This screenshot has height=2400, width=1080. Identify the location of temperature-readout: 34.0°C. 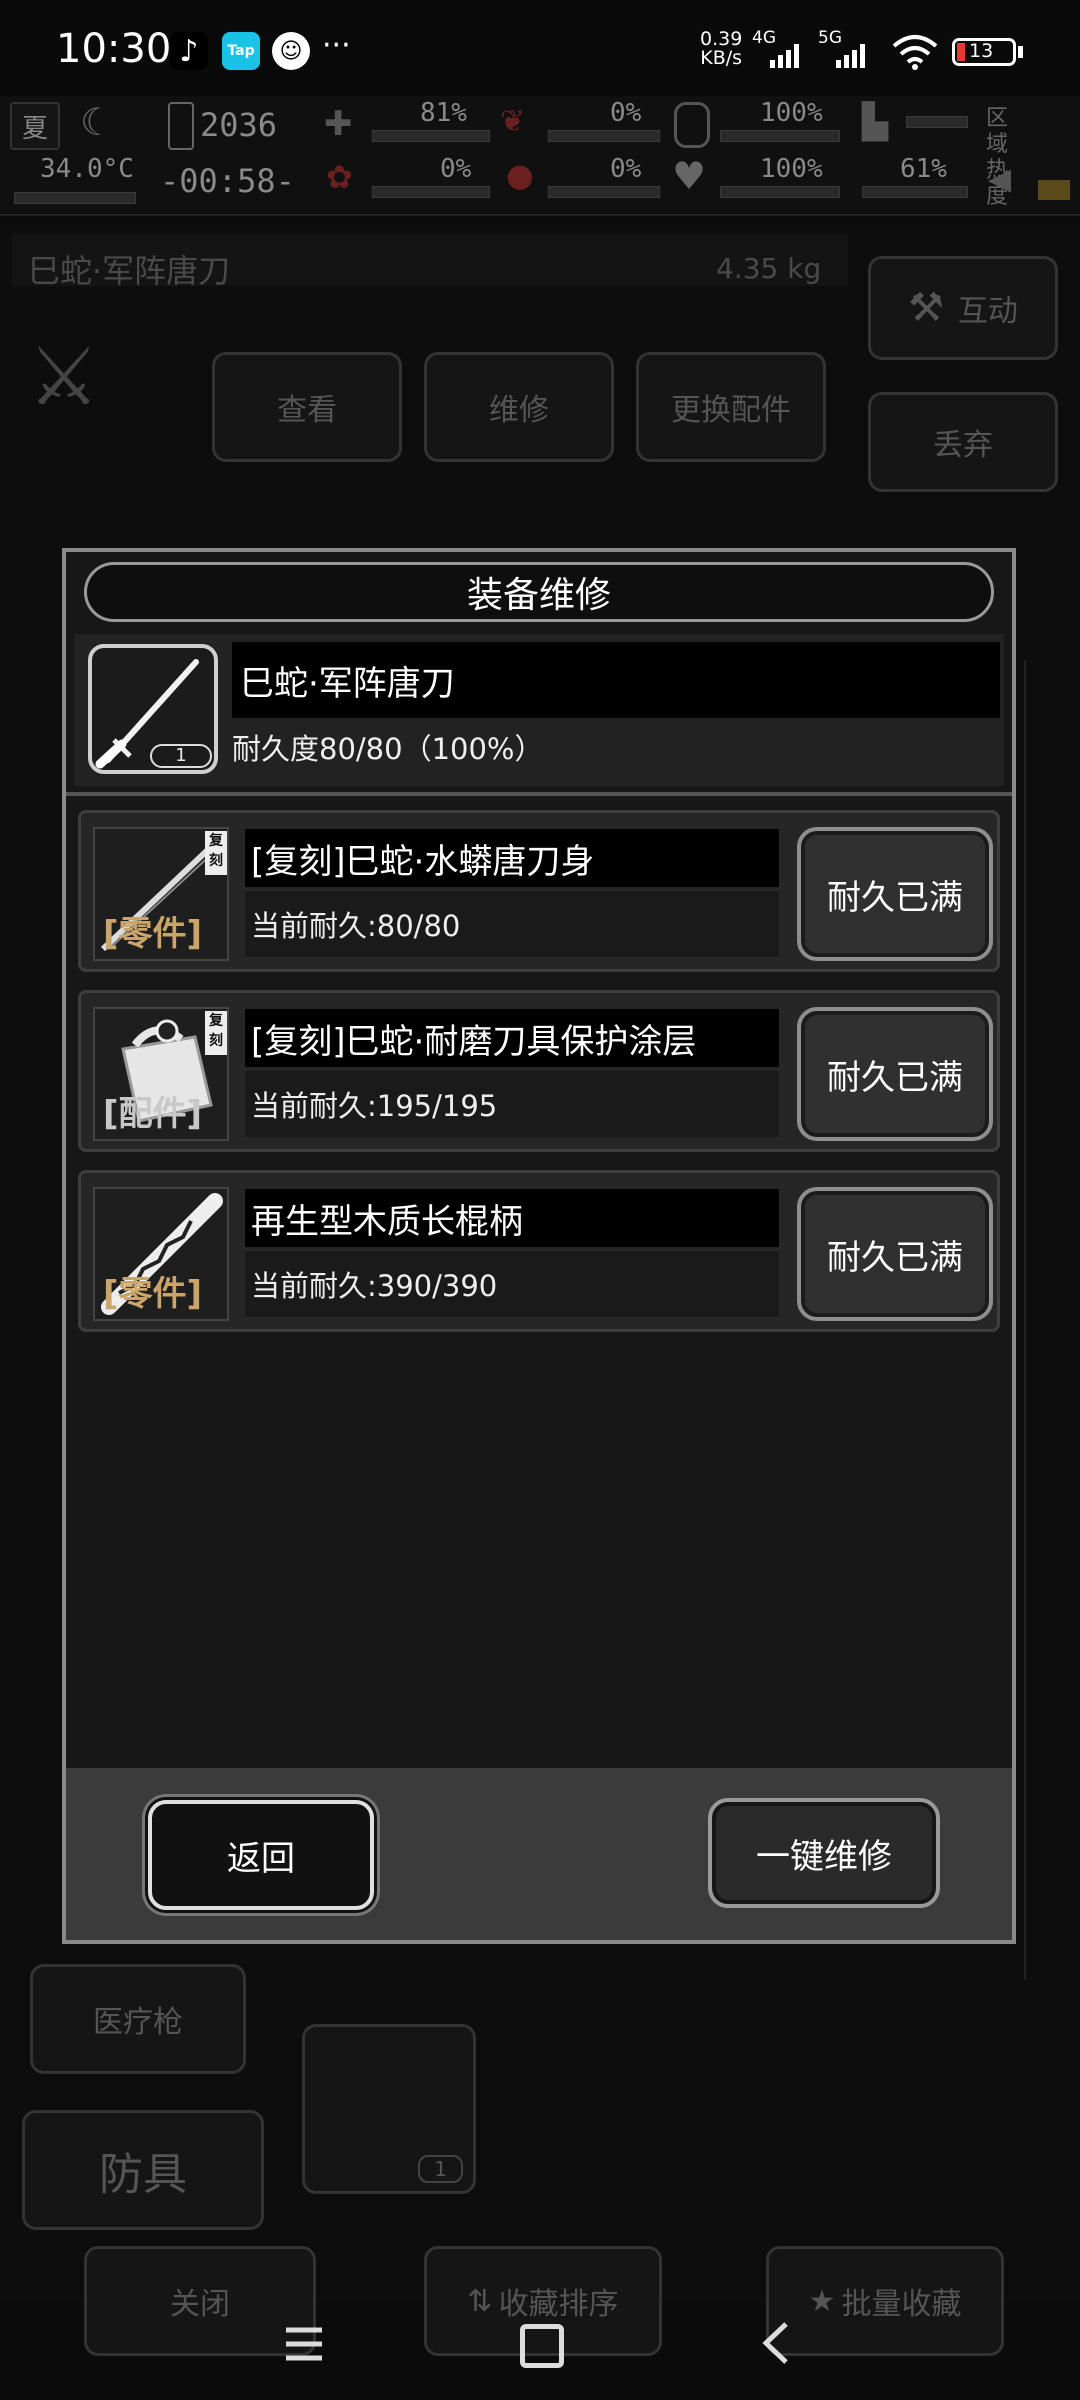
(87, 169).